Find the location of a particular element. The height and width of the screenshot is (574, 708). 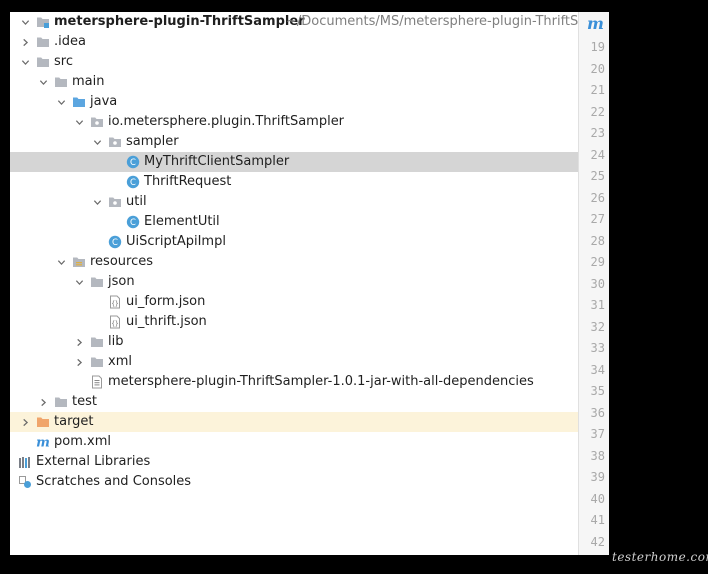

text-file-icon is located at coordinates (97, 382).